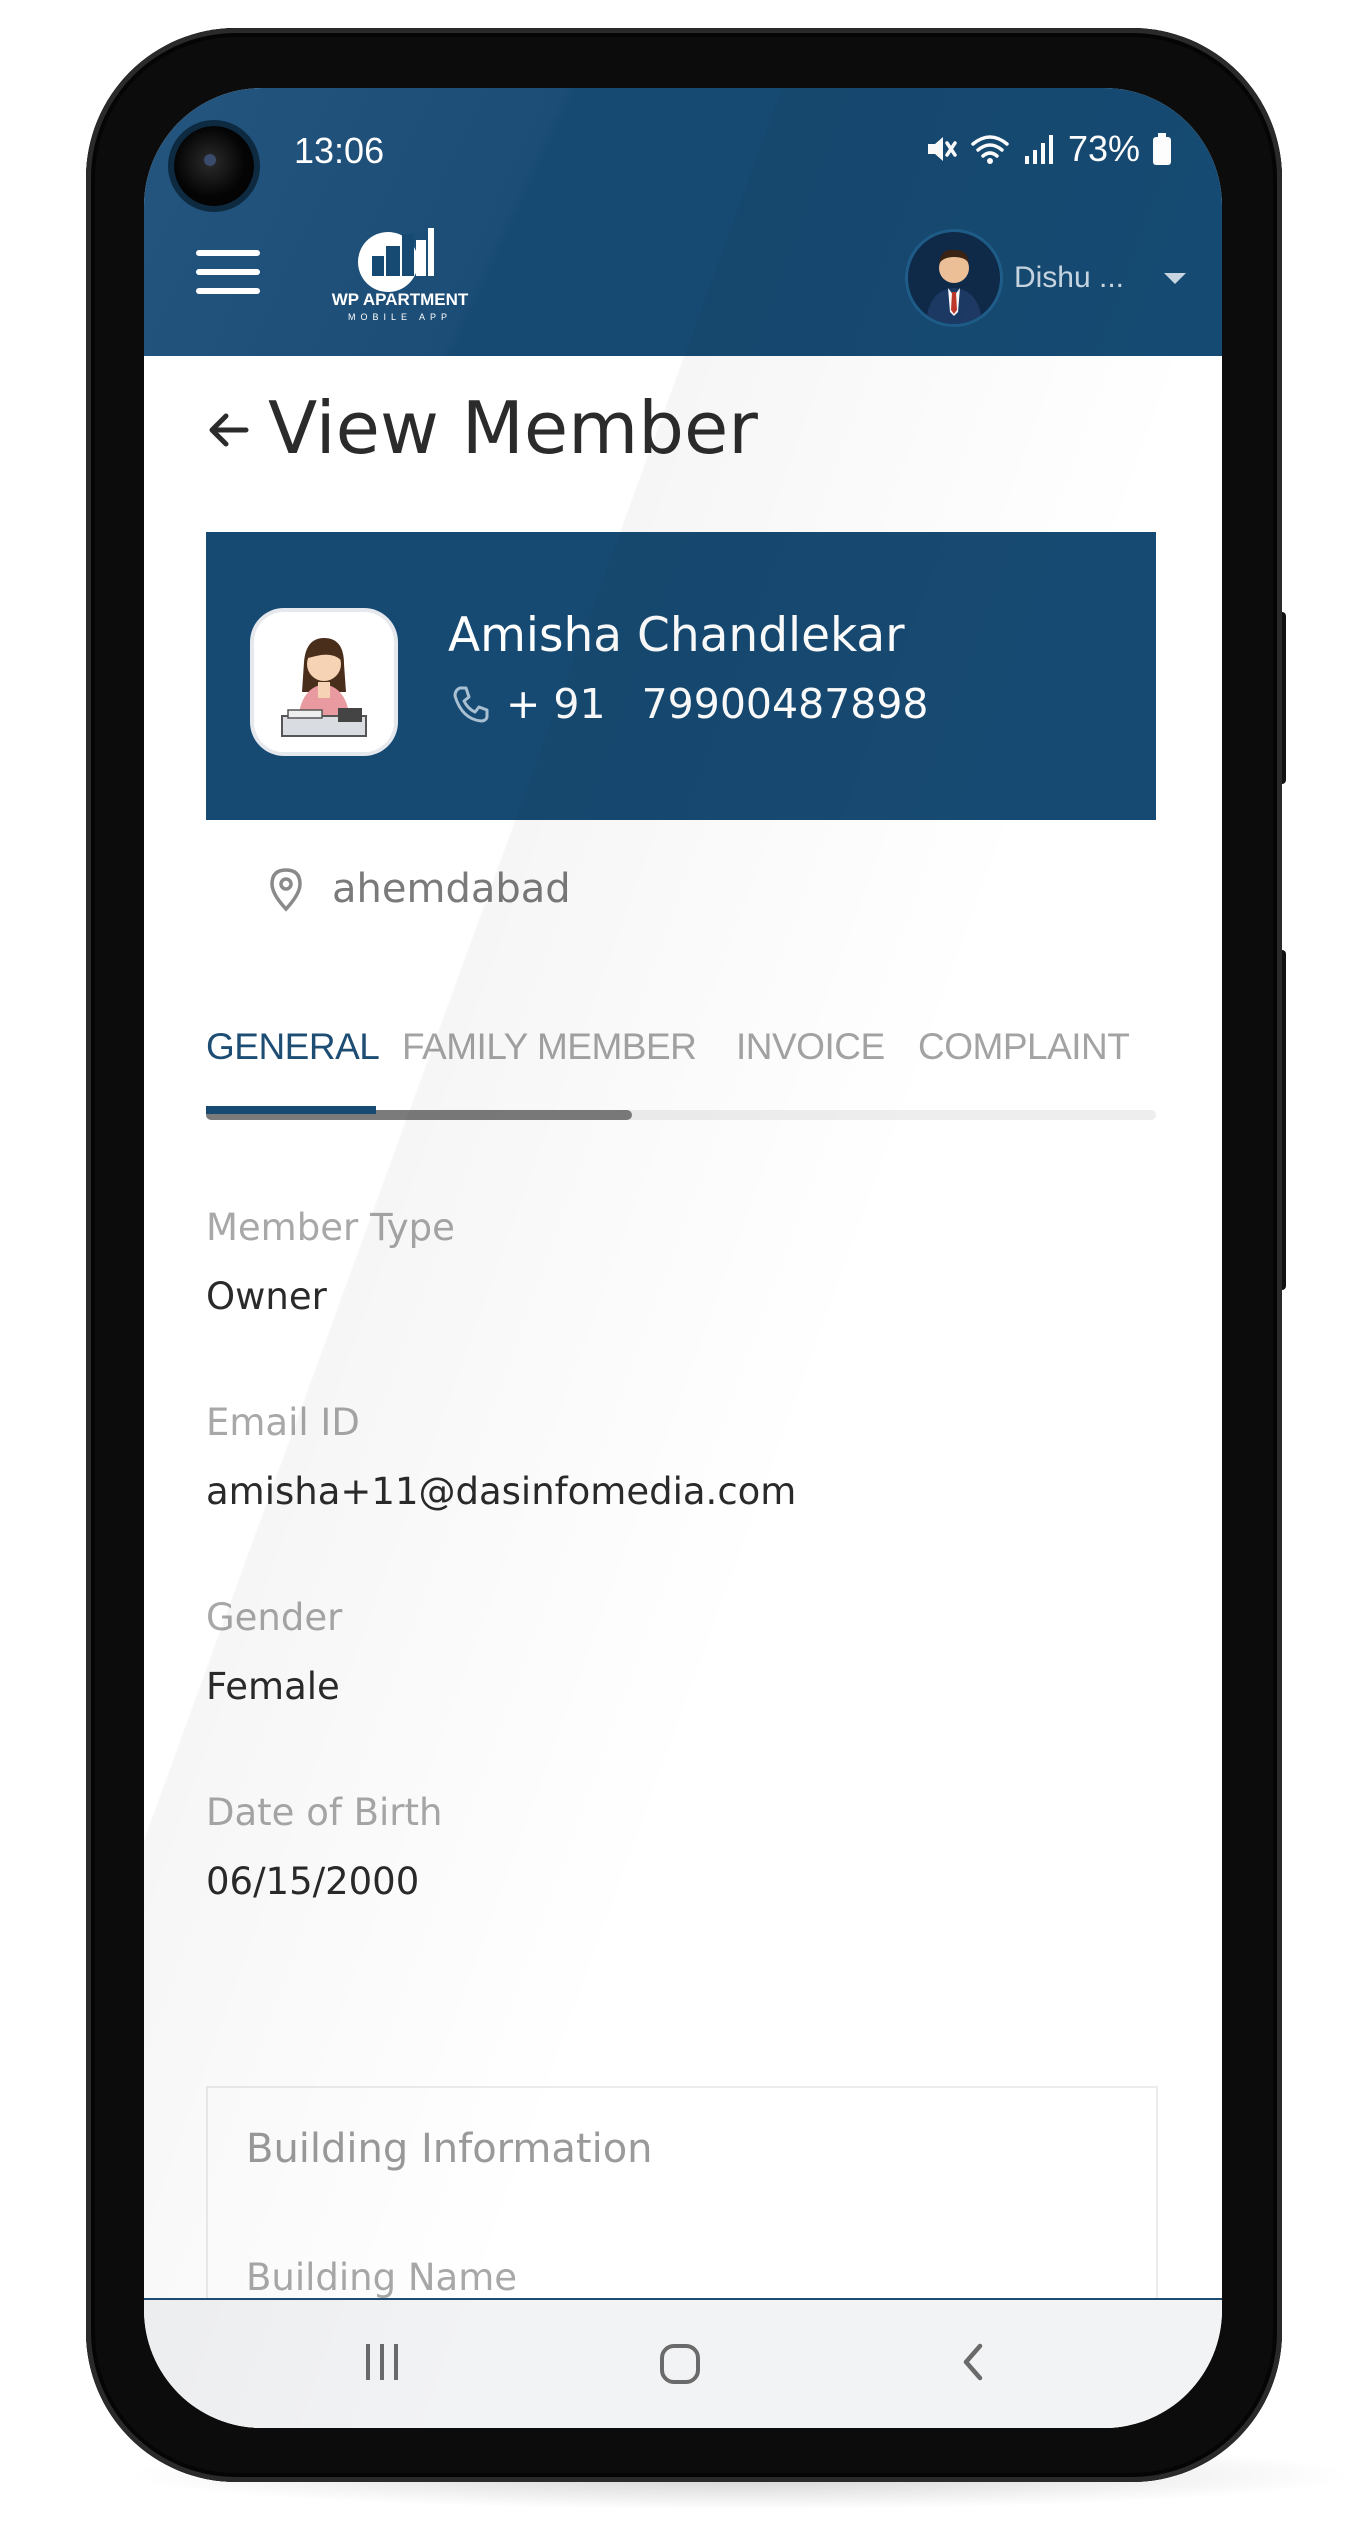  I want to click on location-text: ahemdabad, so click(451, 889).